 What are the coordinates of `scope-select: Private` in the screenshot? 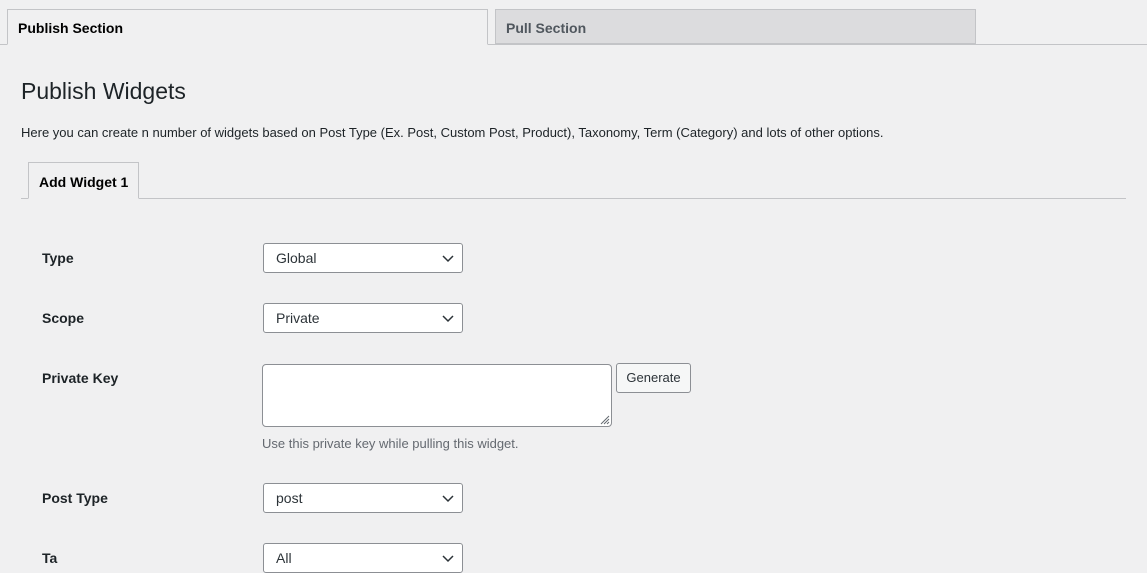 It's located at (363, 318).